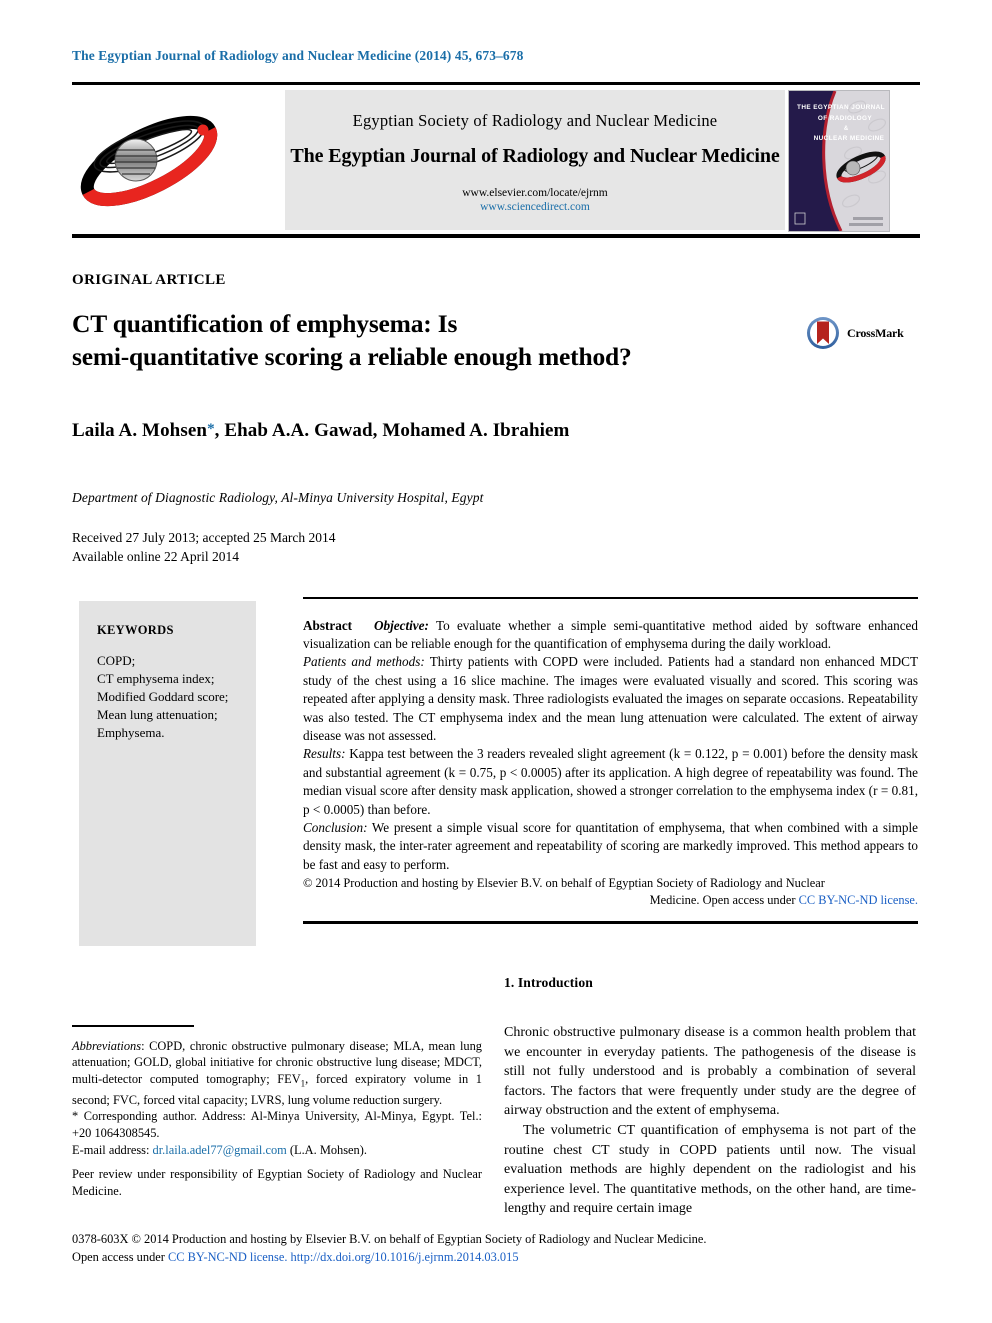  I want to click on corresponding-star: *, so click(75, 1116).